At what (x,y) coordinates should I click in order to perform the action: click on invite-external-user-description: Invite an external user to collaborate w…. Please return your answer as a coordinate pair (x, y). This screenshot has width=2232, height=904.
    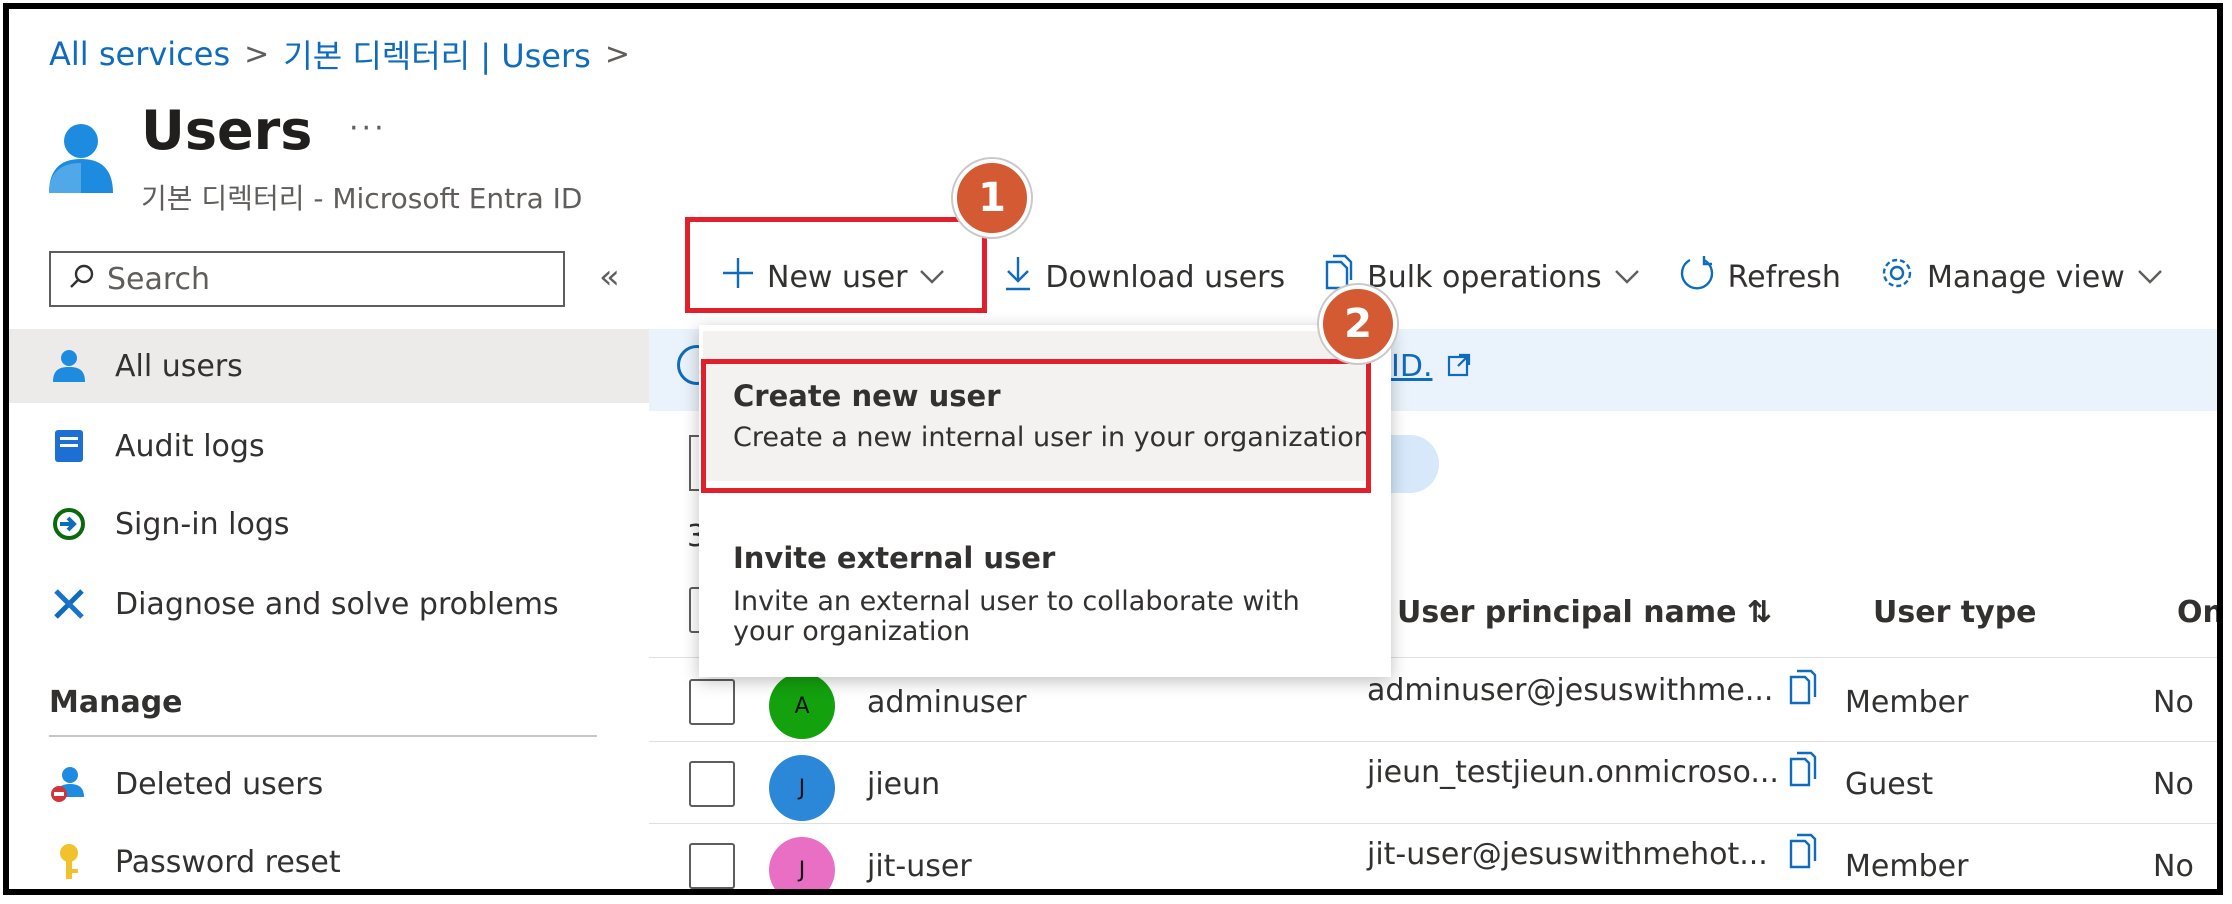
    Looking at the image, I should click on (1016, 616).